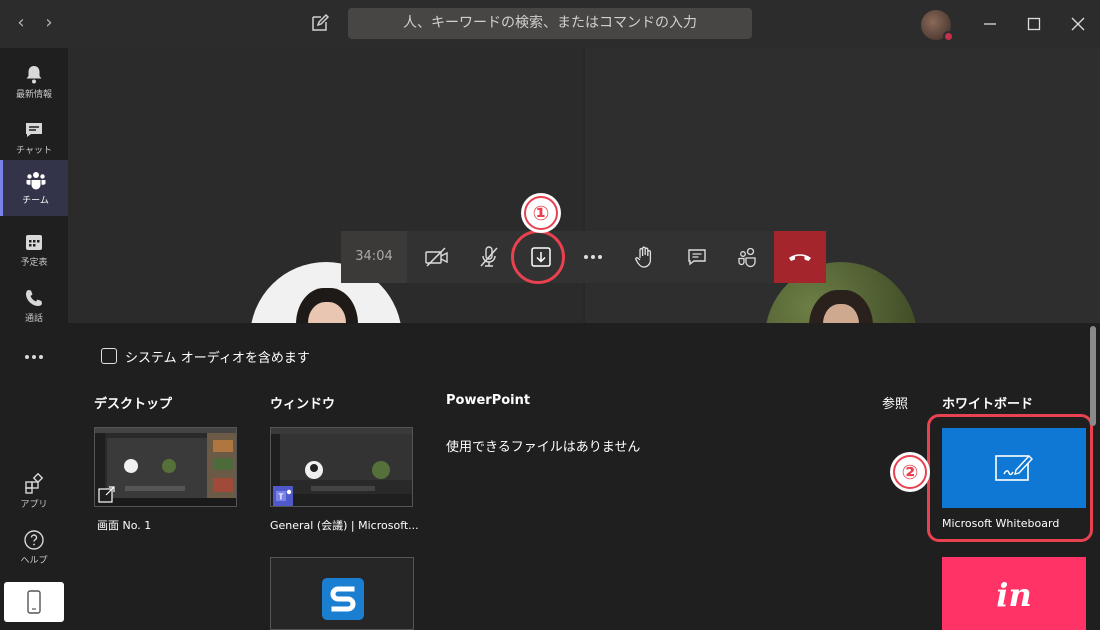  I want to click on hang-up-button, so click(800, 257).